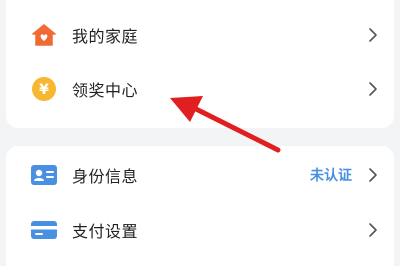 This screenshot has width=400, height=266. I want to click on menu-item-label: 我的家庭, so click(105, 36).